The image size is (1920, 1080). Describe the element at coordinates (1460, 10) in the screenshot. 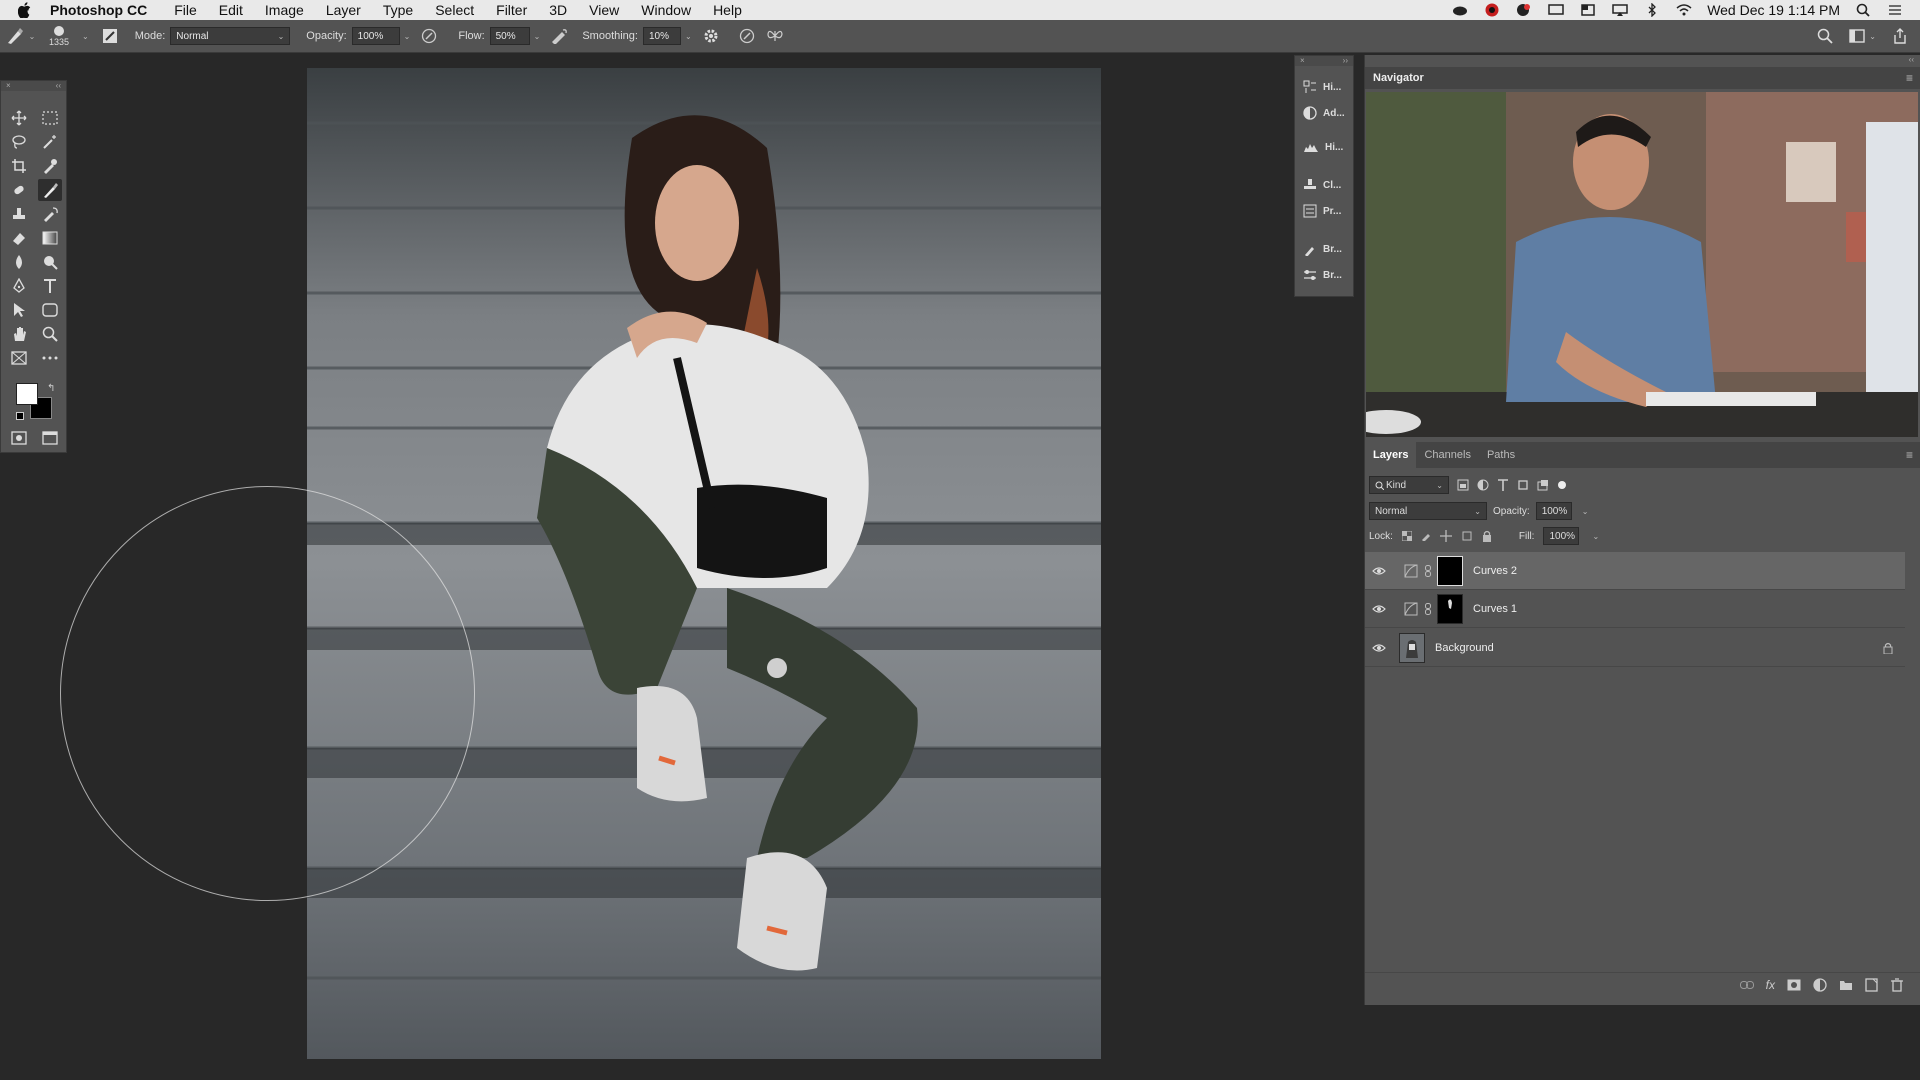

I see `creative-cloud-icon` at that location.